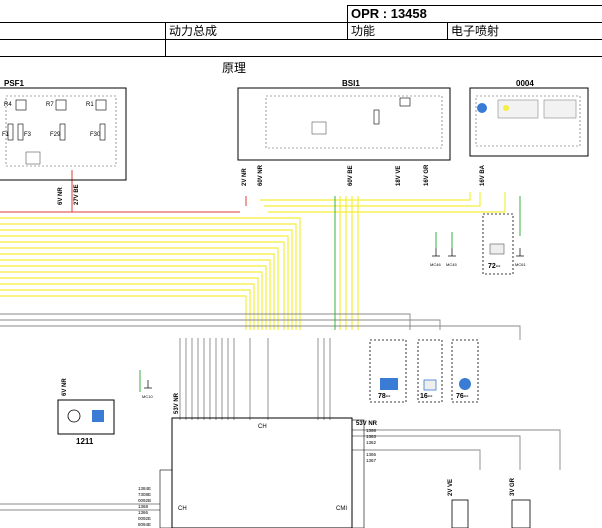 The height and width of the screenshot is (528, 602). I want to click on bottom-connectors, so click(491, 513).